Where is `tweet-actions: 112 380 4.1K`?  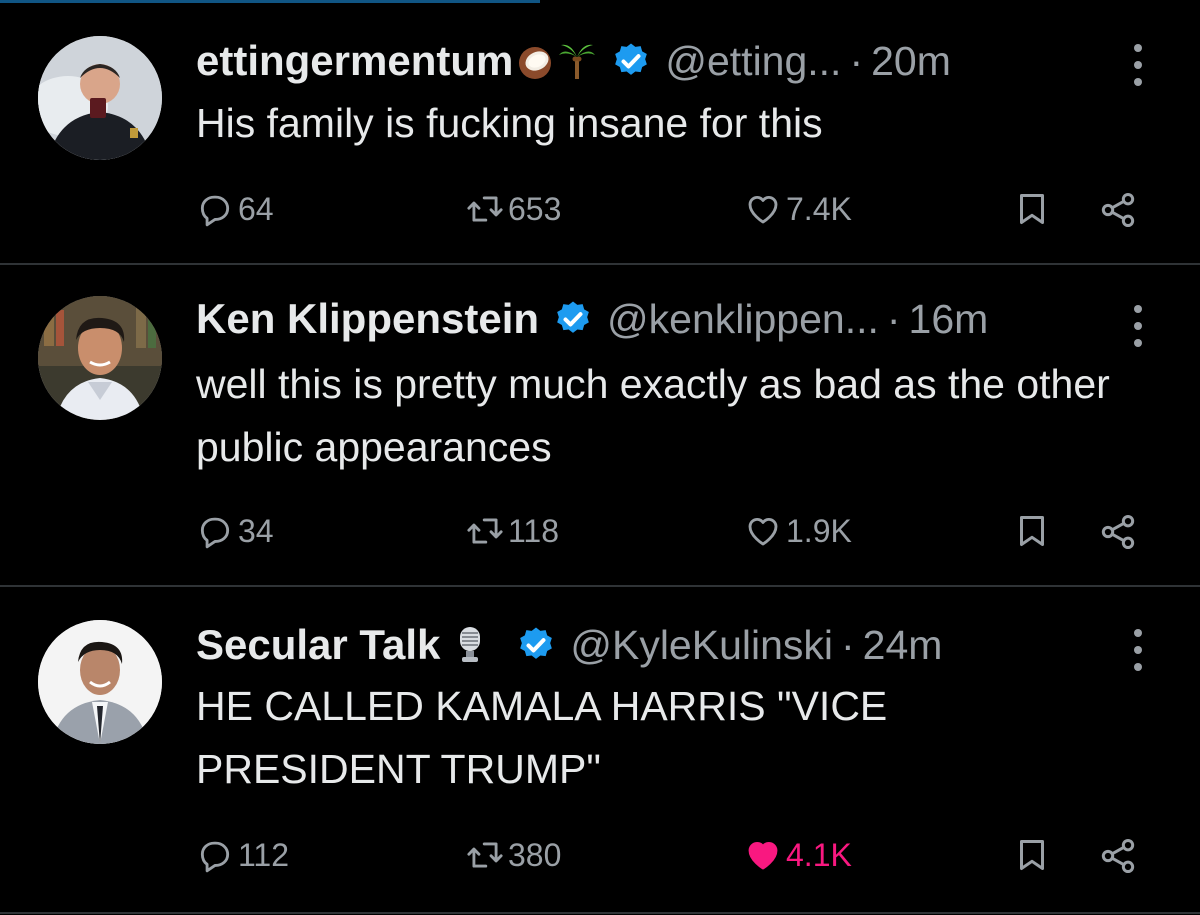 tweet-actions: 112 380 4.1K is located at coordinates (676, 855).